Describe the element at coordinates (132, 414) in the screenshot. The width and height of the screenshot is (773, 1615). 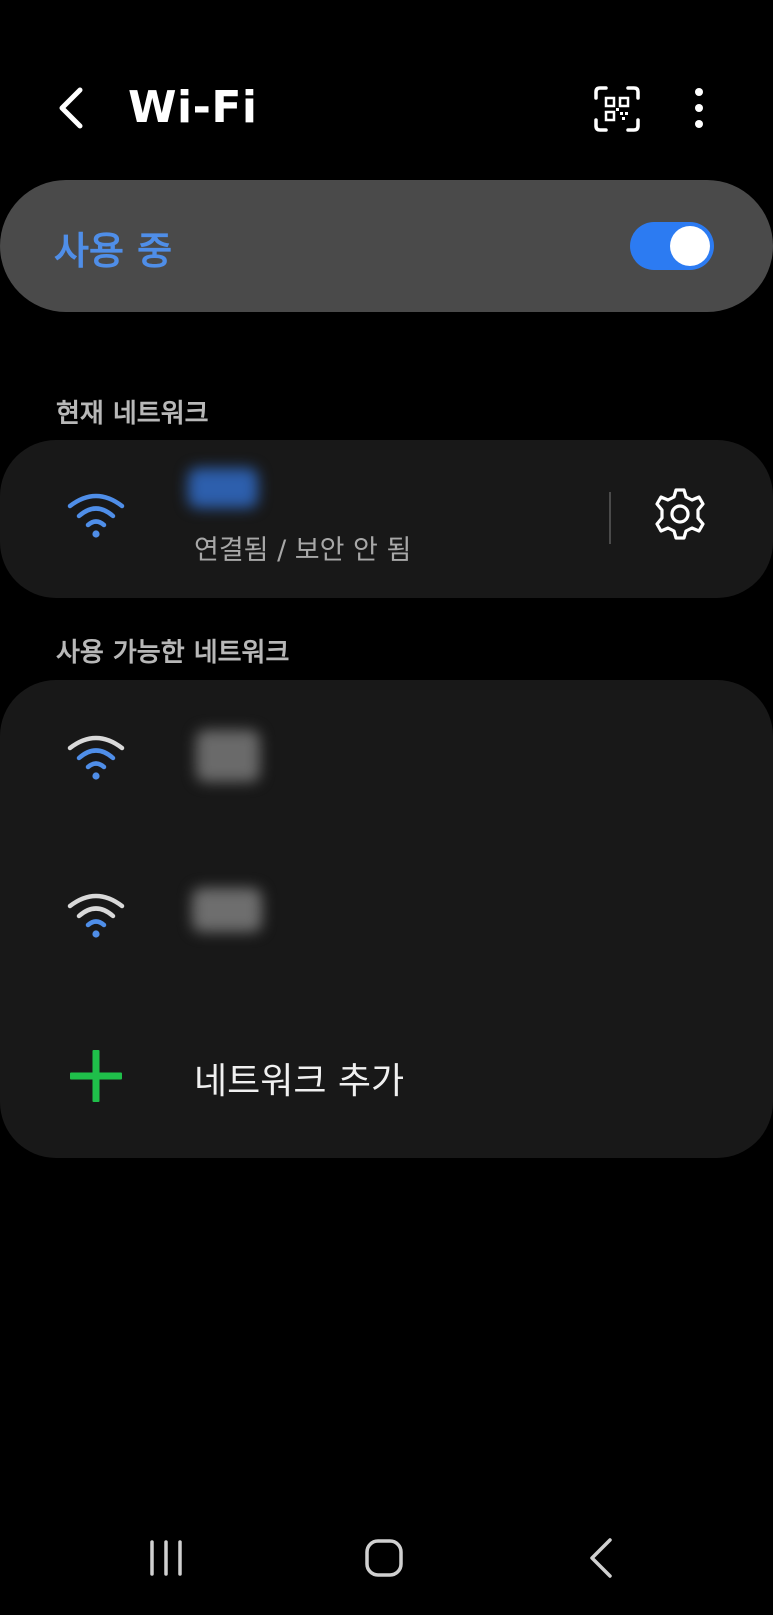
I see `current-network-header: 현재 네트워크` at that location.